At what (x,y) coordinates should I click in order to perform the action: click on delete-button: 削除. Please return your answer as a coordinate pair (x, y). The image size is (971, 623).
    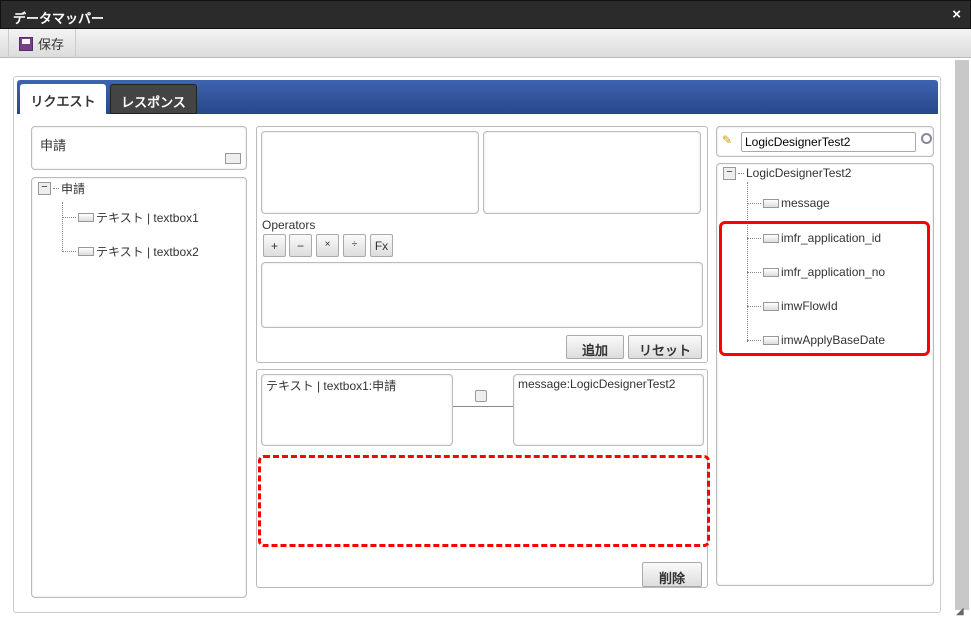
    Looking at the image, I should click on (672, 574).